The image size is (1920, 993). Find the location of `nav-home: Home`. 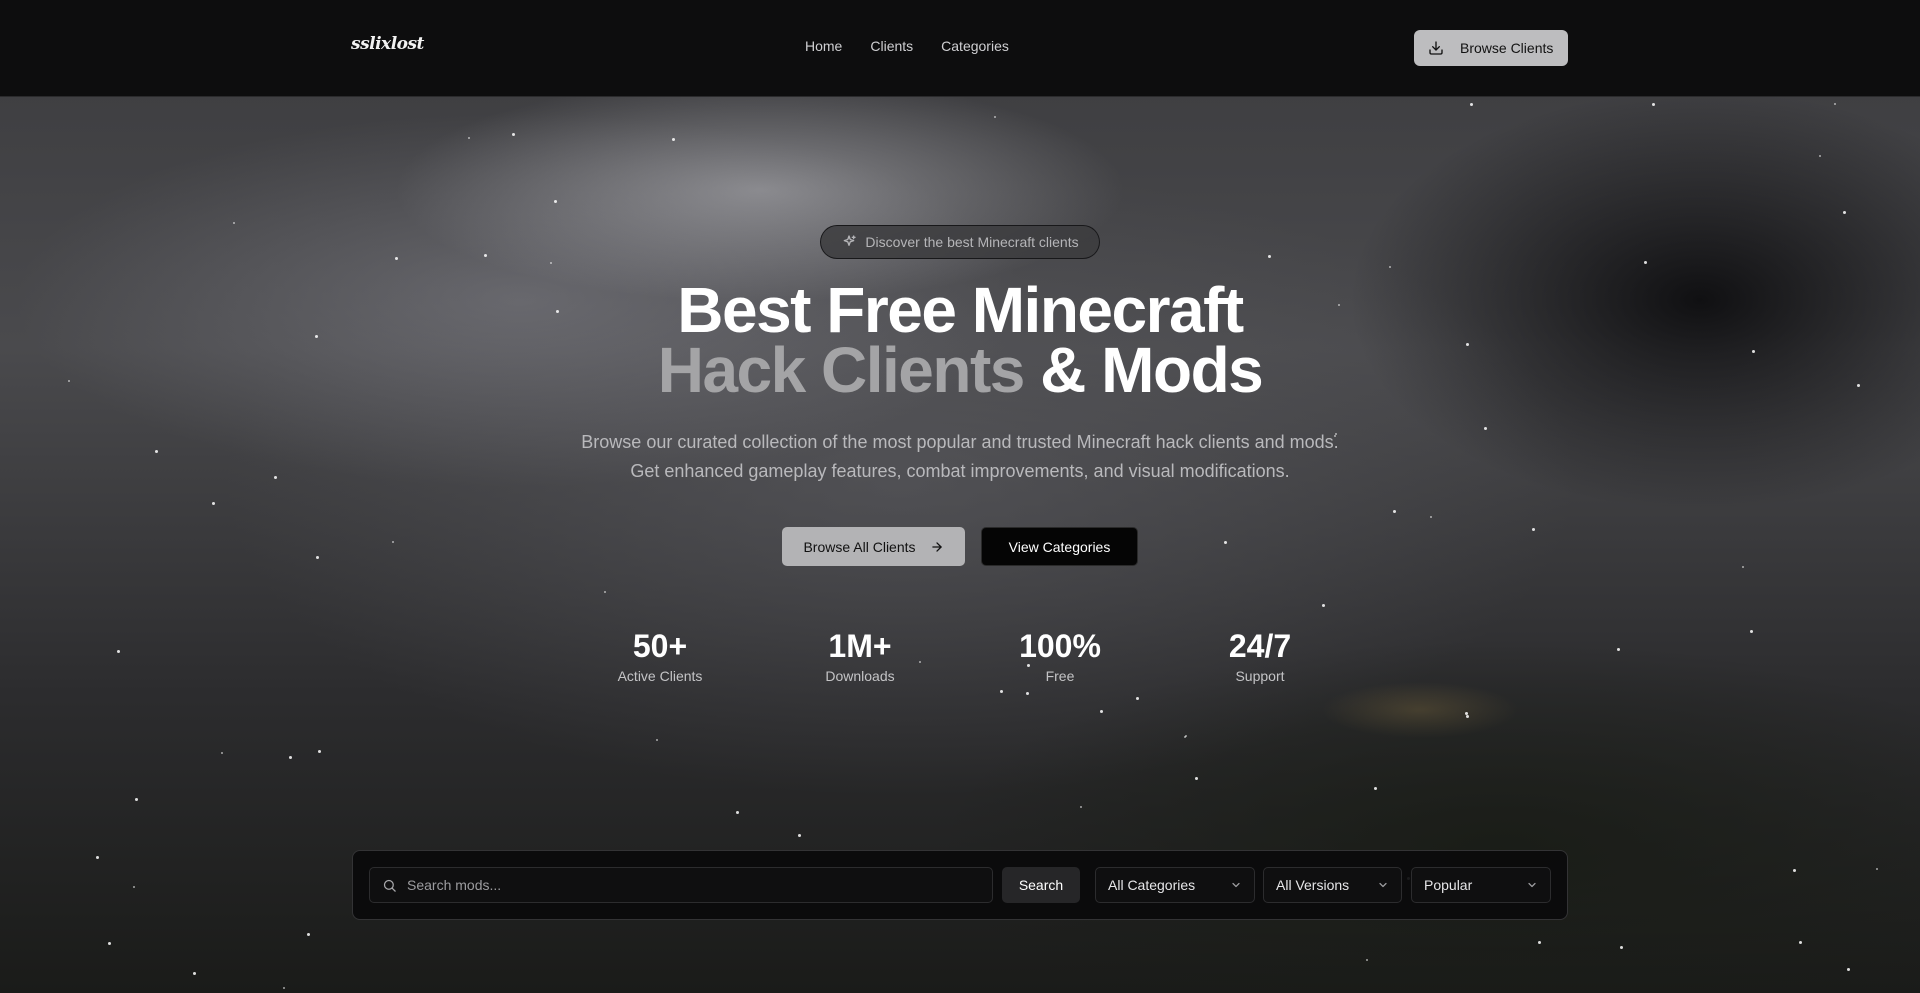

nav-home: Home is located at coordinates (823, 46).